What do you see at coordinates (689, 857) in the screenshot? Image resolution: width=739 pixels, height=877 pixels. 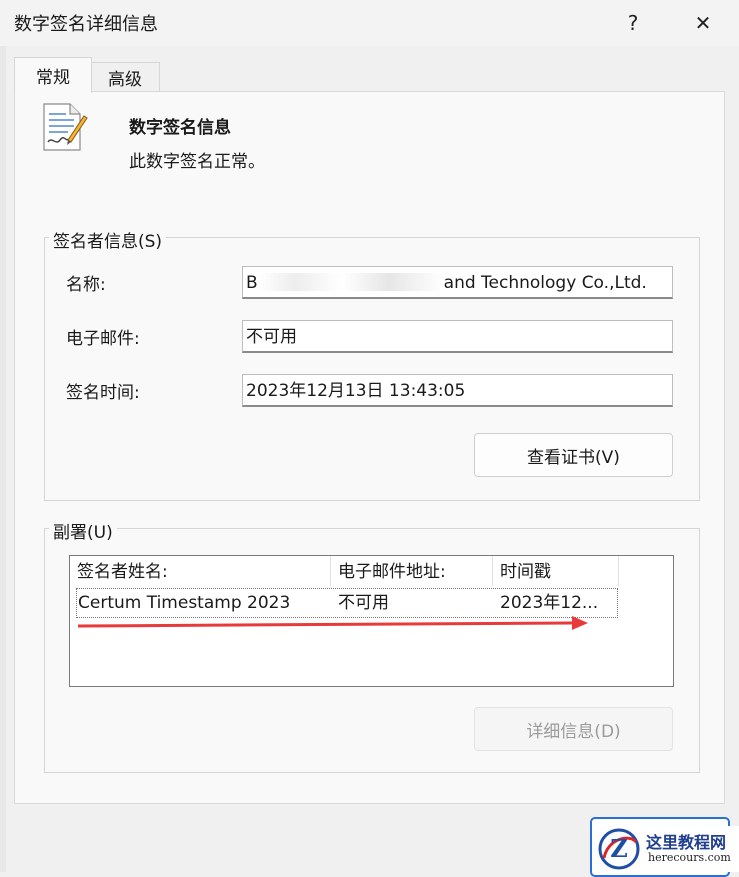 I see `watermark-url: herecours.com` at bounding box center [689, 857].